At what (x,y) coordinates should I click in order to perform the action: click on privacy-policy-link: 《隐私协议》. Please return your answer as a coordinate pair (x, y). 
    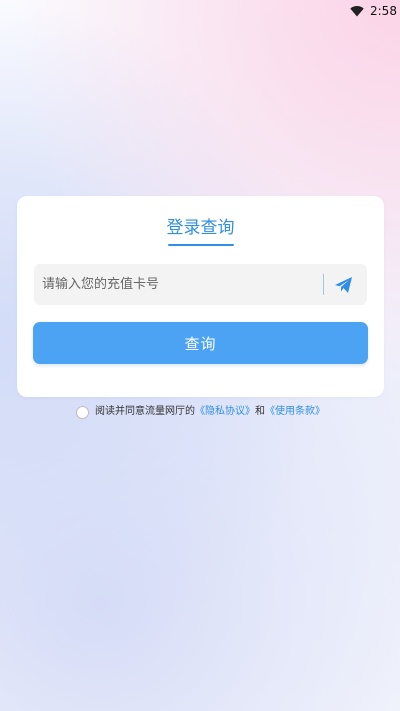
    Looking at the image, I should click on (225, 412).